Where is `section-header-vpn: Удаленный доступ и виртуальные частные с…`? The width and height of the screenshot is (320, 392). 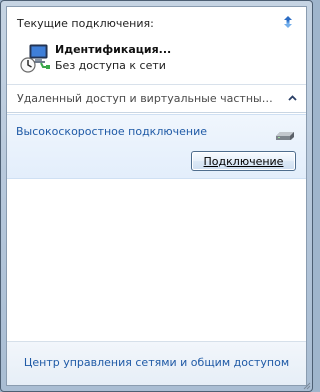 section-header-vpn: Удаленный доступ и виртуальные частные с… is located at coordinates (156, 99).